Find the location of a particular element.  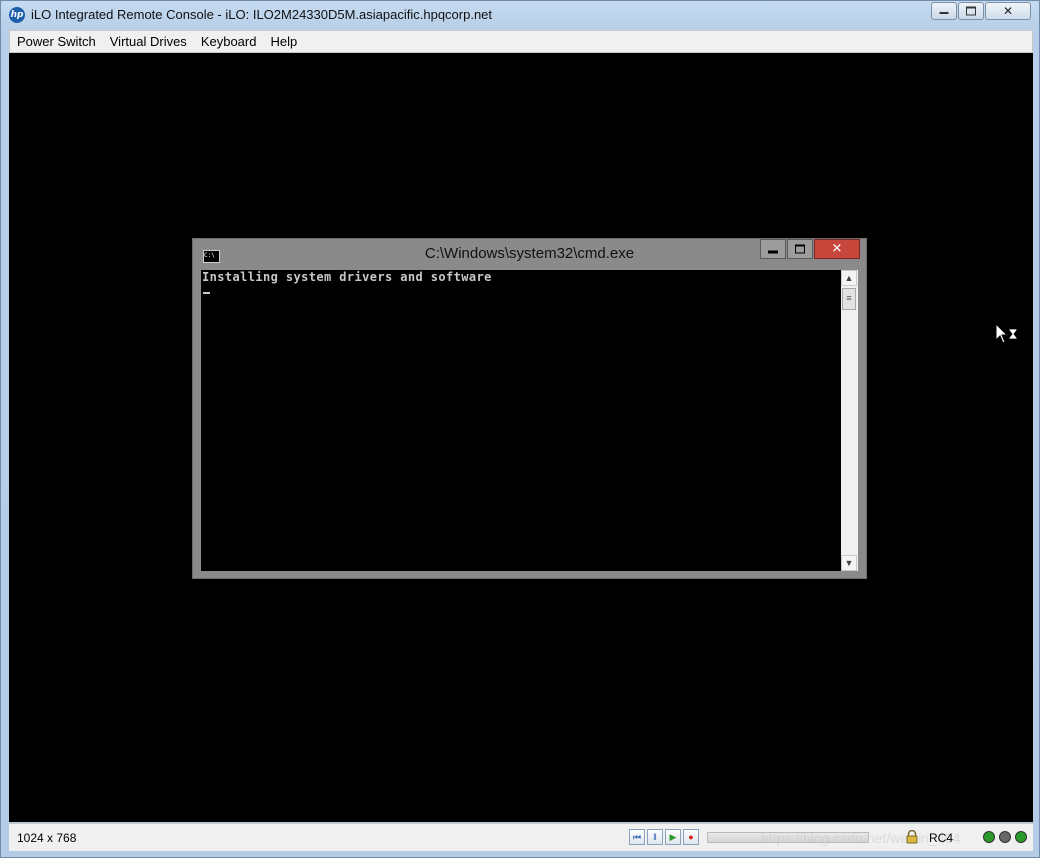

encryption-label: RC4 is located at coordinates (941, 838).